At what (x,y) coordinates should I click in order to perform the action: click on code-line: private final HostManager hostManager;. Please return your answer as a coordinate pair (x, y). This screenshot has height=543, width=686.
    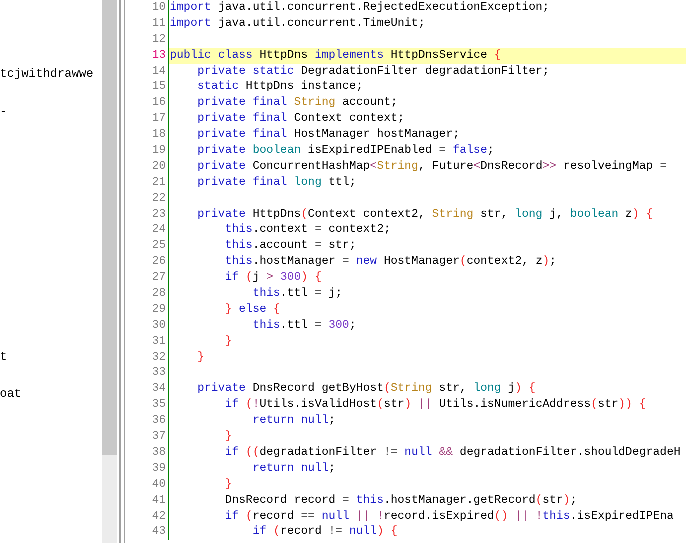
    Looking at the image, I should click on (328, 135).